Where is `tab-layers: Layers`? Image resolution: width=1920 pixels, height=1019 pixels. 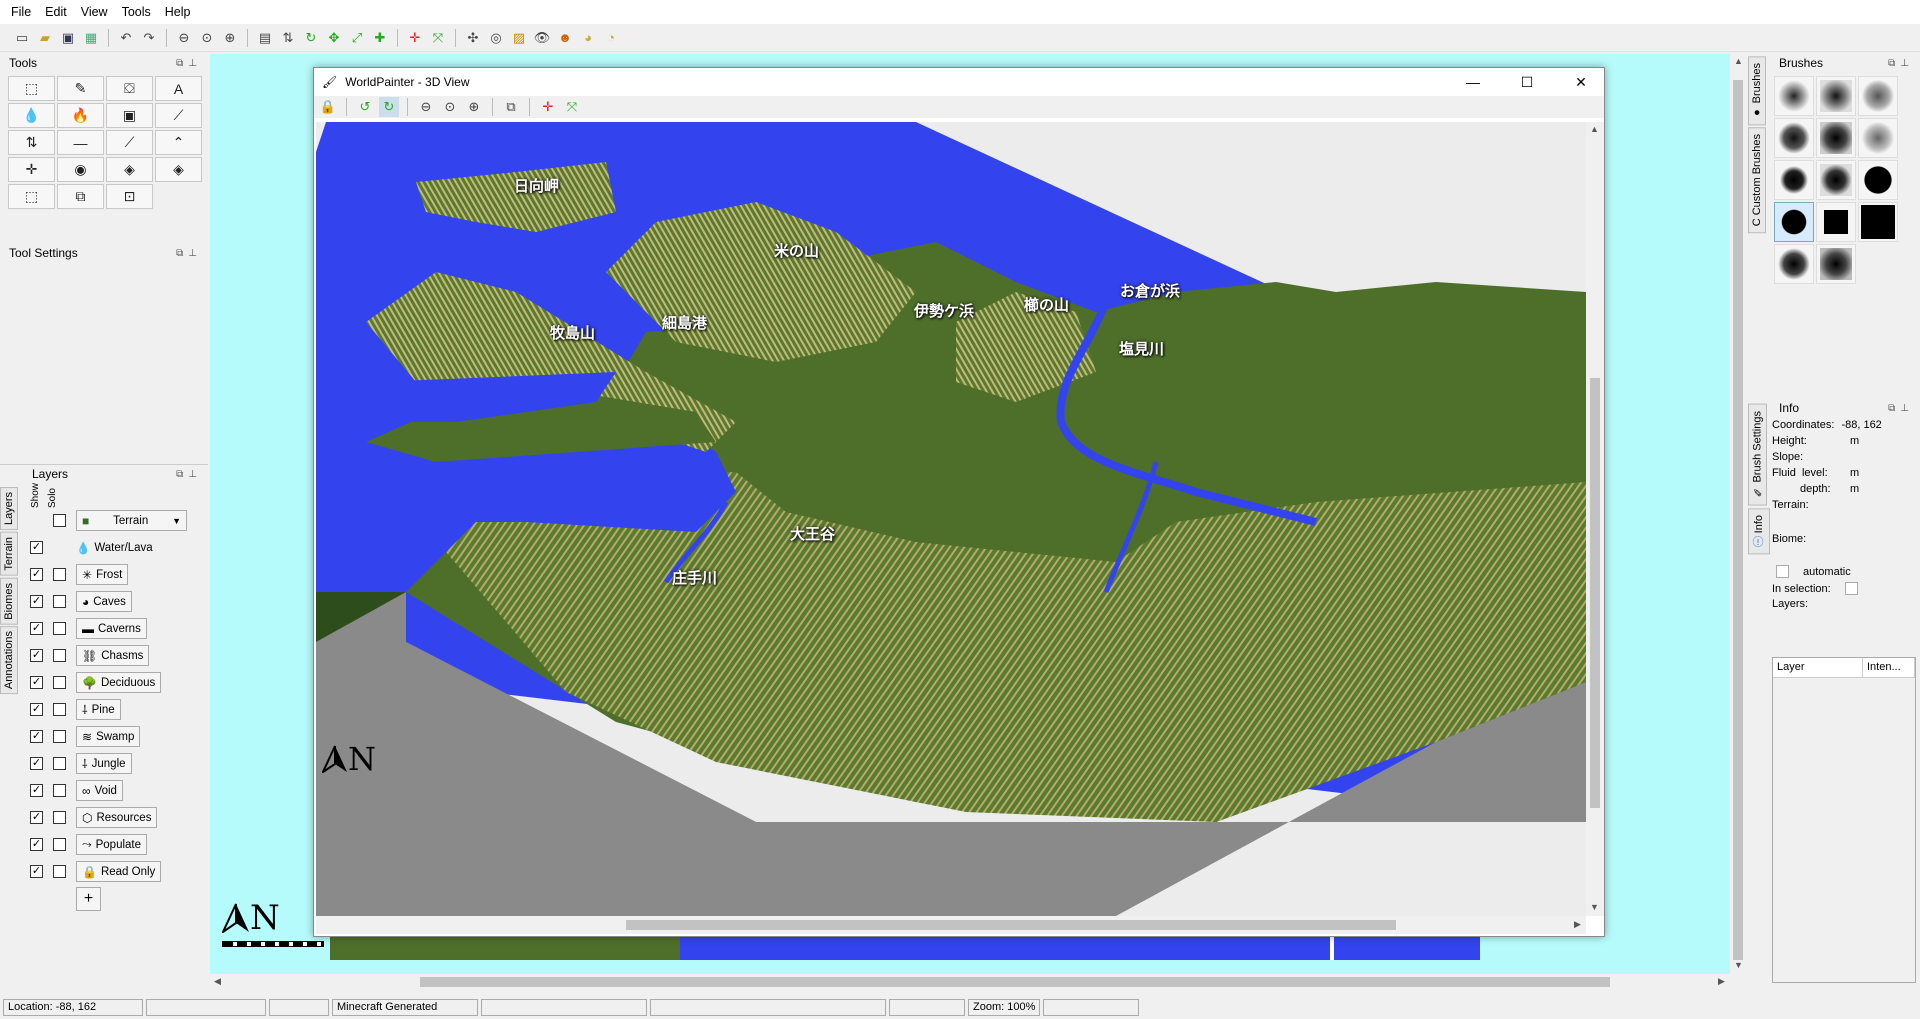 tab-layers: Layers is located at coordinates (9, 509).